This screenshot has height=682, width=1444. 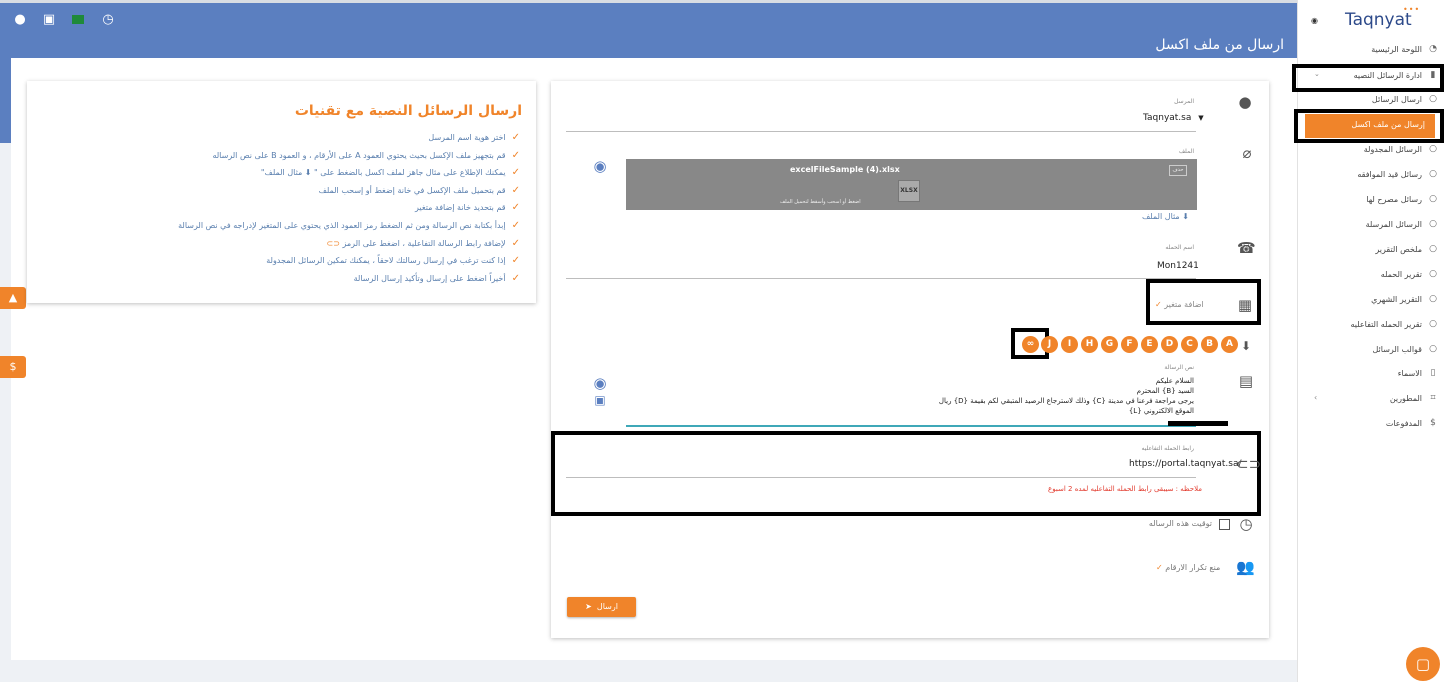 What do you see at coordinates (1185, 464) in the screenshot?
I see `interactive-link-input: https://portal.taqnyat.sa/` at bounding box center [1185, 464].